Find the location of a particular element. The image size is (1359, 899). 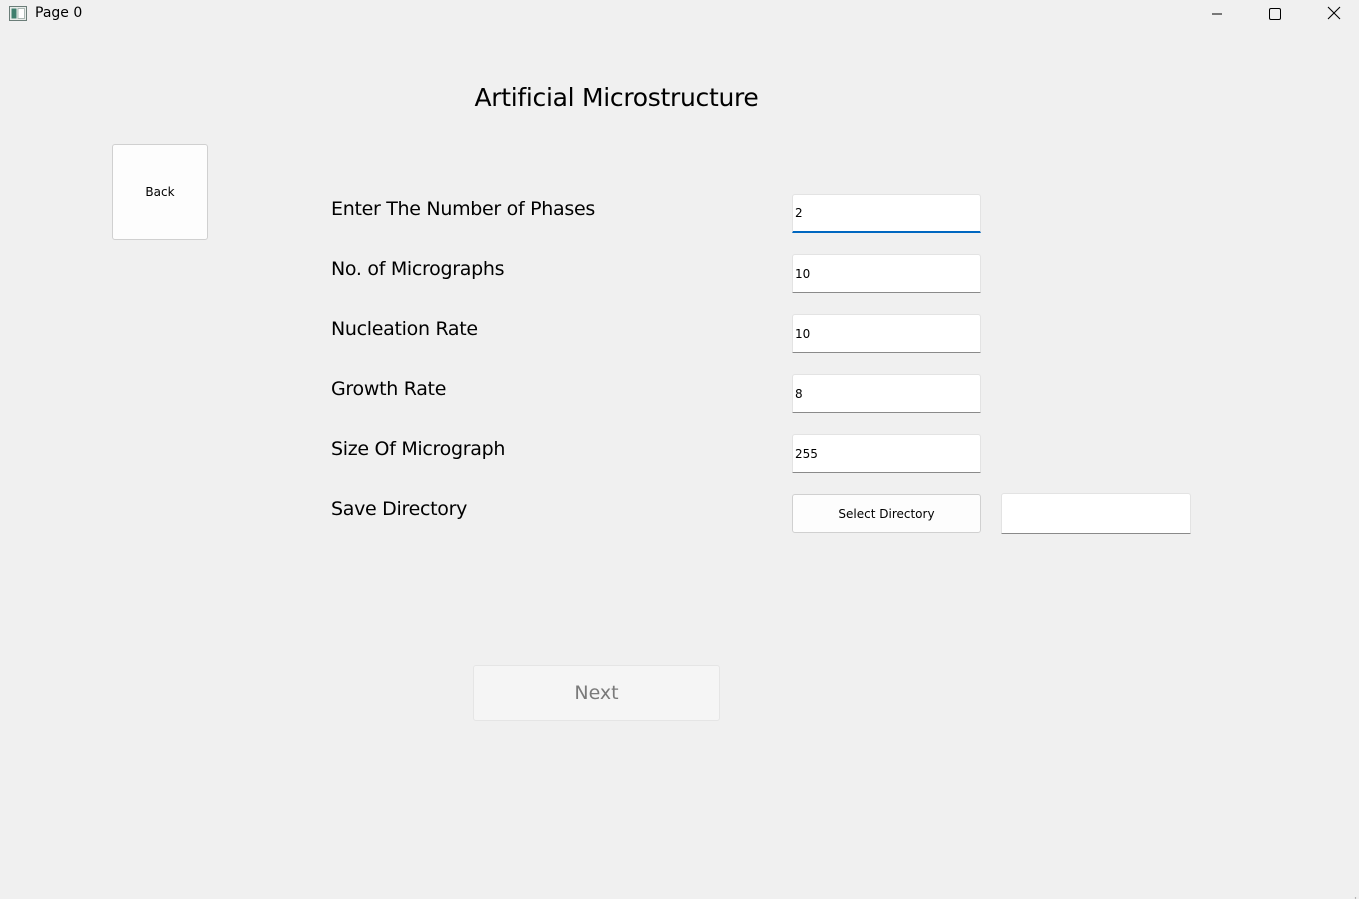

micrographs-label: No. of Micrographs is located at coordinates (418, 269).